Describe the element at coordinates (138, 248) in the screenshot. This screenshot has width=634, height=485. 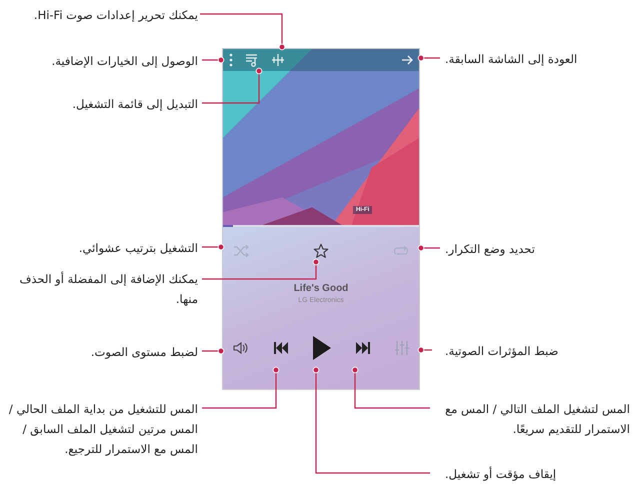
I see `callout-text: التشغيل بترتيب عشوائي.` at that location.